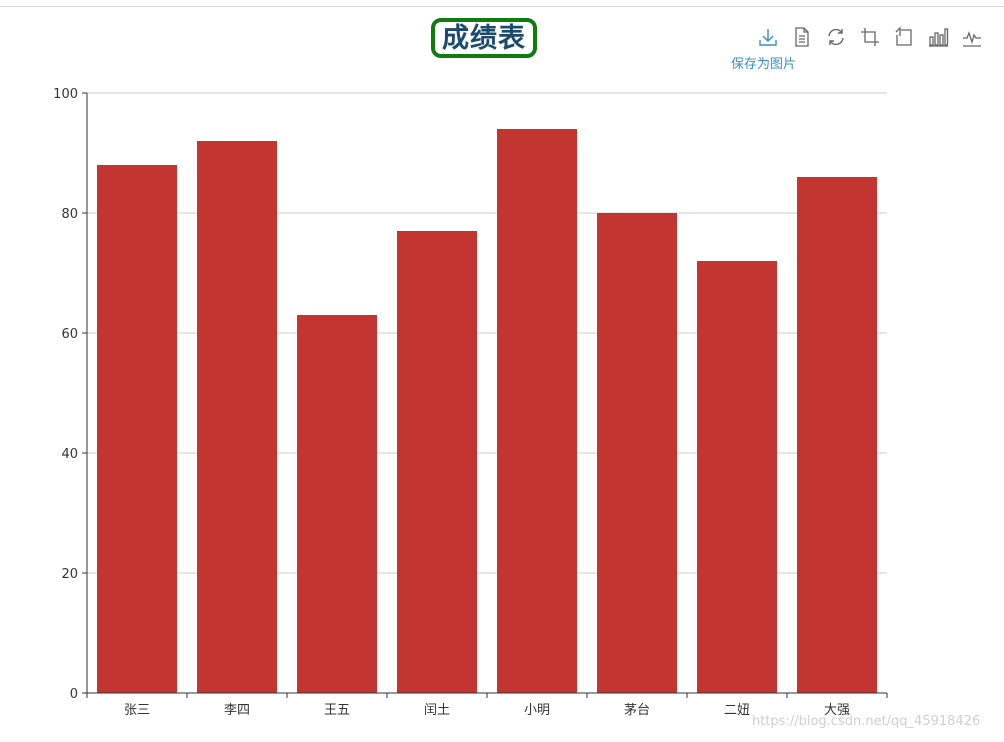 The image size is (1004, 742). What do you see at coordinates (537, 411) in the screenshot?
I see `bar-小明` at bounding box center [537, 411].